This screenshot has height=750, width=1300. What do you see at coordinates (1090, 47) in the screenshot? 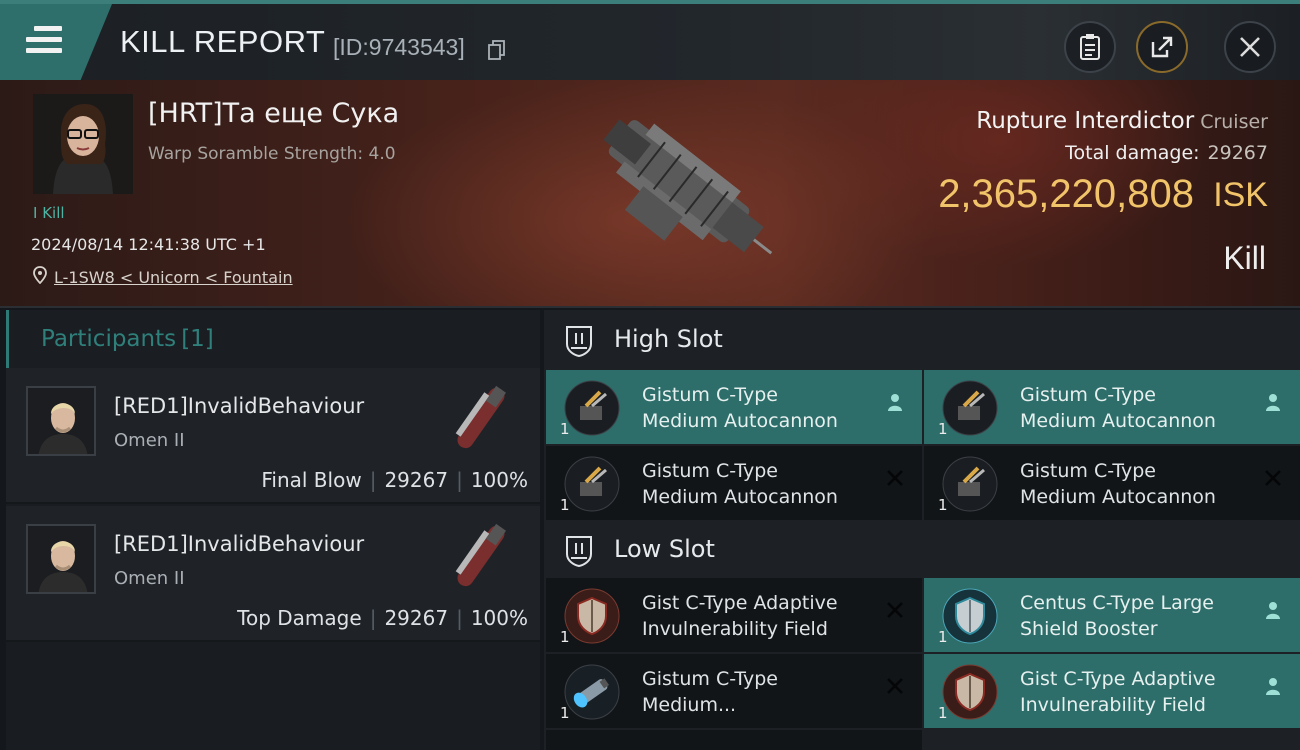
I see `clipboard-button` at bounding box center [1090, 47].